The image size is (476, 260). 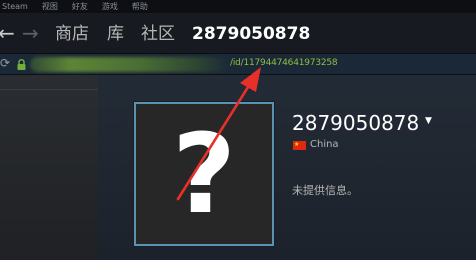 What do you see at coordinates (297, 144) in the screenshot?
I see `flag-star-icon: ★` at bounding box center [297, 144].